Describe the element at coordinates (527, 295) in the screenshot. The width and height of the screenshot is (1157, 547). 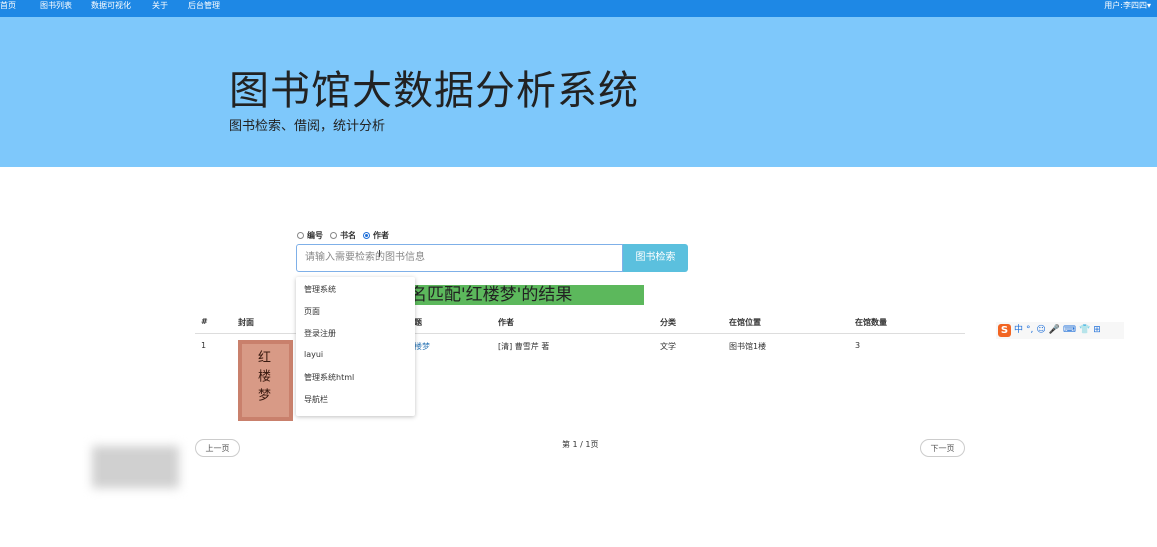
I see `result-banner: 名匹配'红楼梦'的结果` at that location.